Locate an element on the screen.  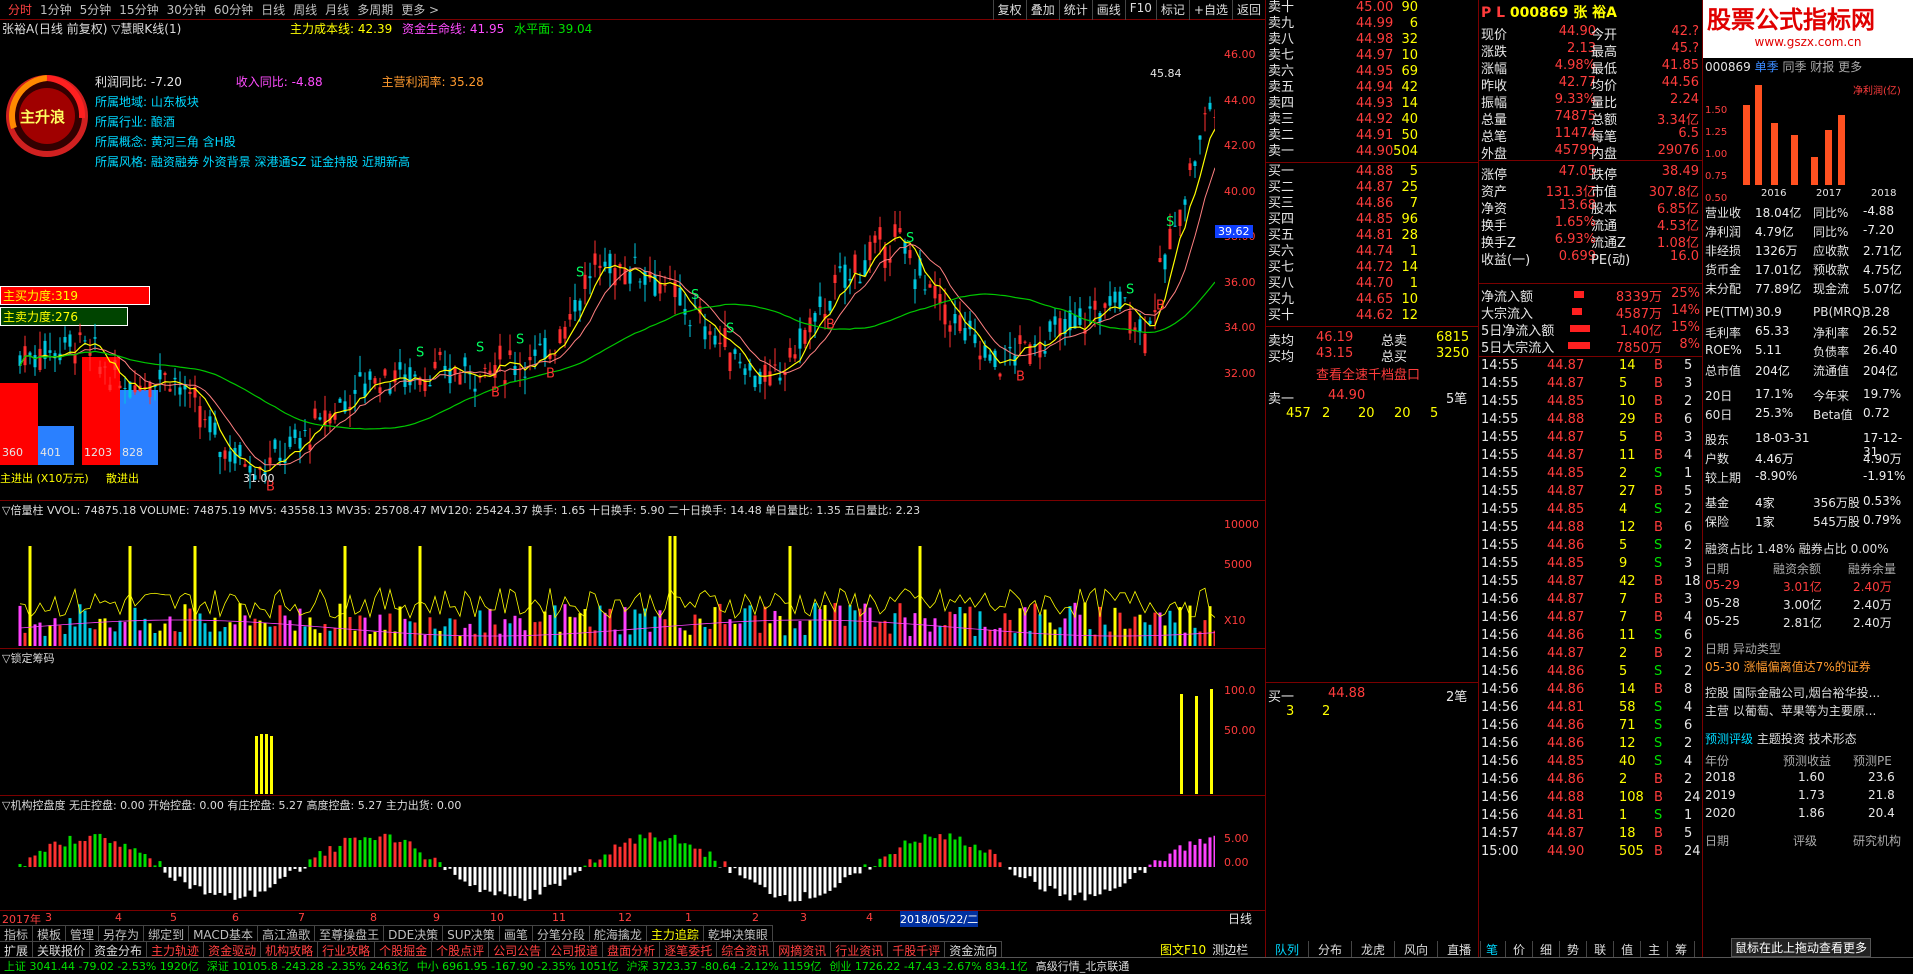
order-tab: 直播 is located at coordinates (1459, 949).